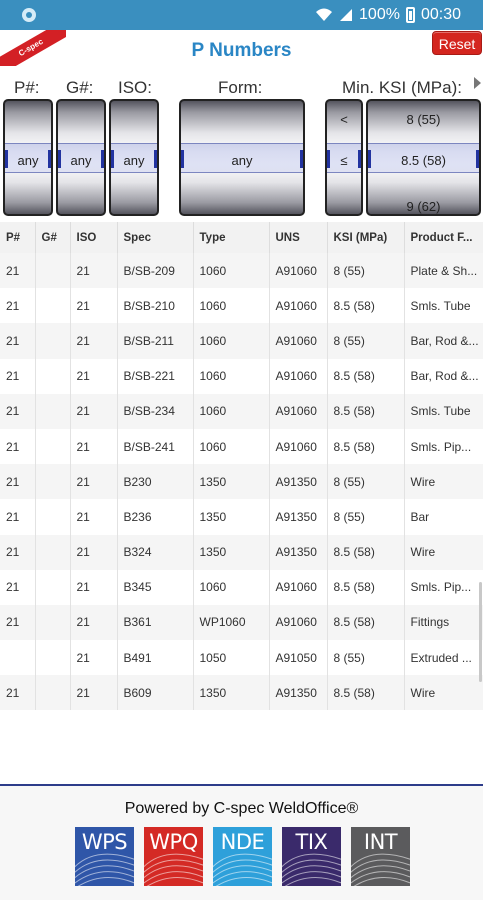  What do you see at coordinates (480, 632) in the screenshot?
I see `table-scrollbar` at bounding box center [480, 632].